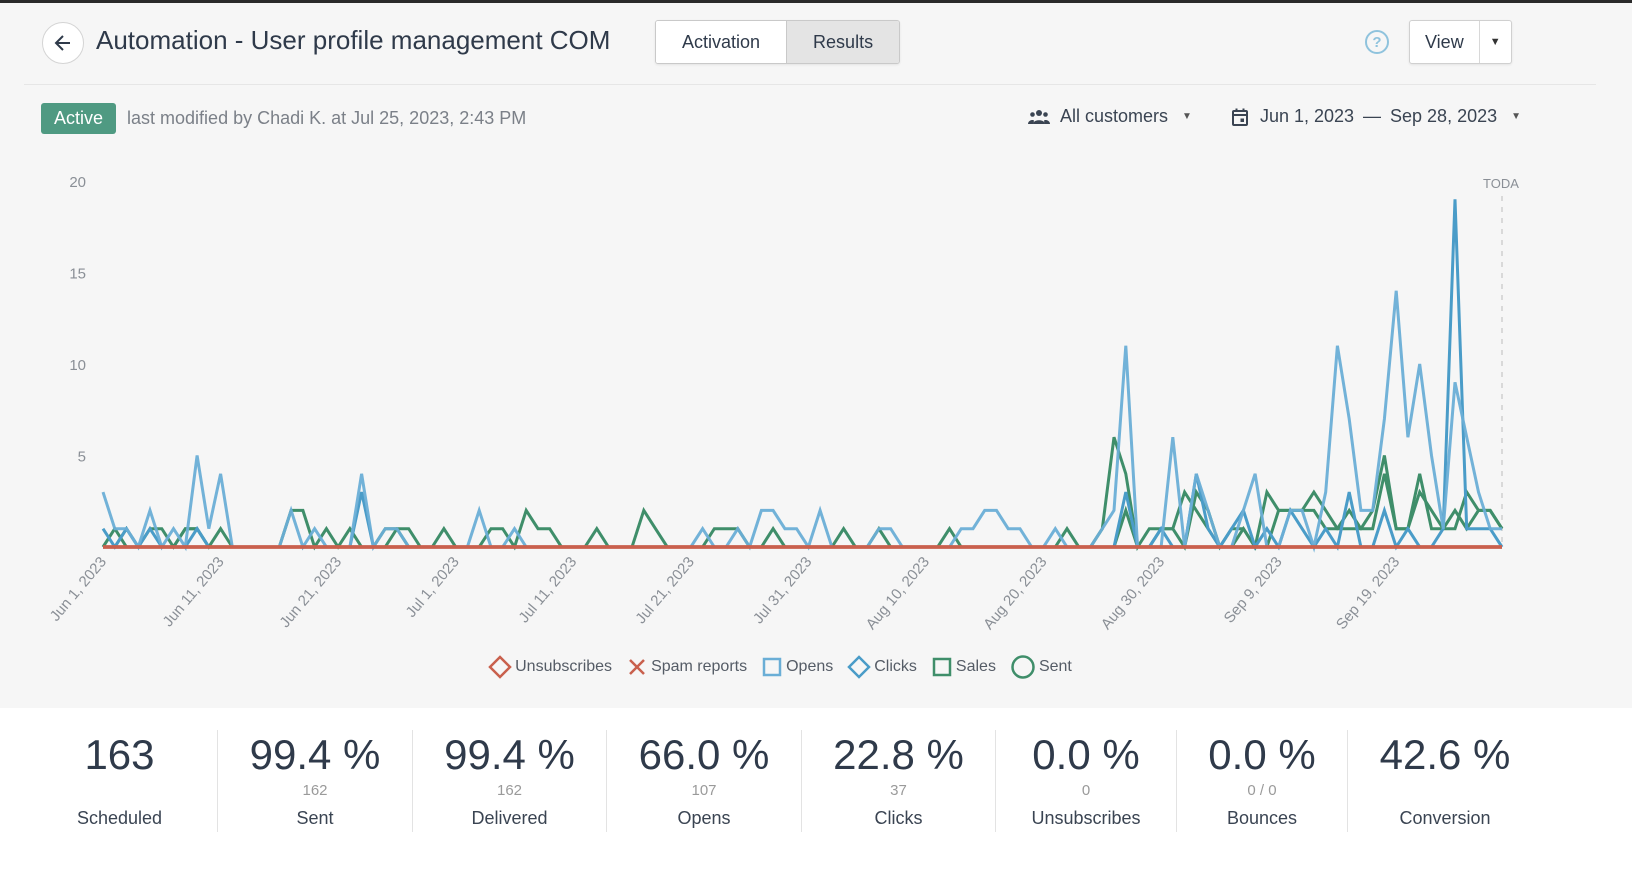 The width and height of the screenshot is (1632, 892). What do you see at coordinates (898, 754) in the screenshot?
I see `stat-value: 22.8 %` at bounding box center [898, 754].